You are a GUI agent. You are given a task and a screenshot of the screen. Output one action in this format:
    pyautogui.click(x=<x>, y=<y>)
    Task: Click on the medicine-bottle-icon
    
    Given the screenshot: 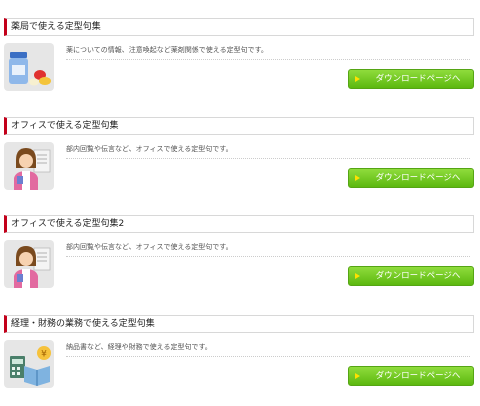 What is the action you would take?
    pyautogui.click(x=29, y=67)
    